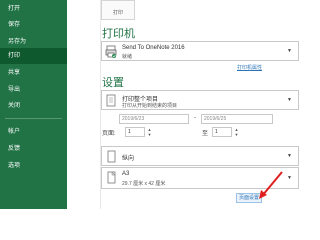 This screenshot has height=240, width=320. I want to click on page-to-down-button: ▼, so click(236, 134).